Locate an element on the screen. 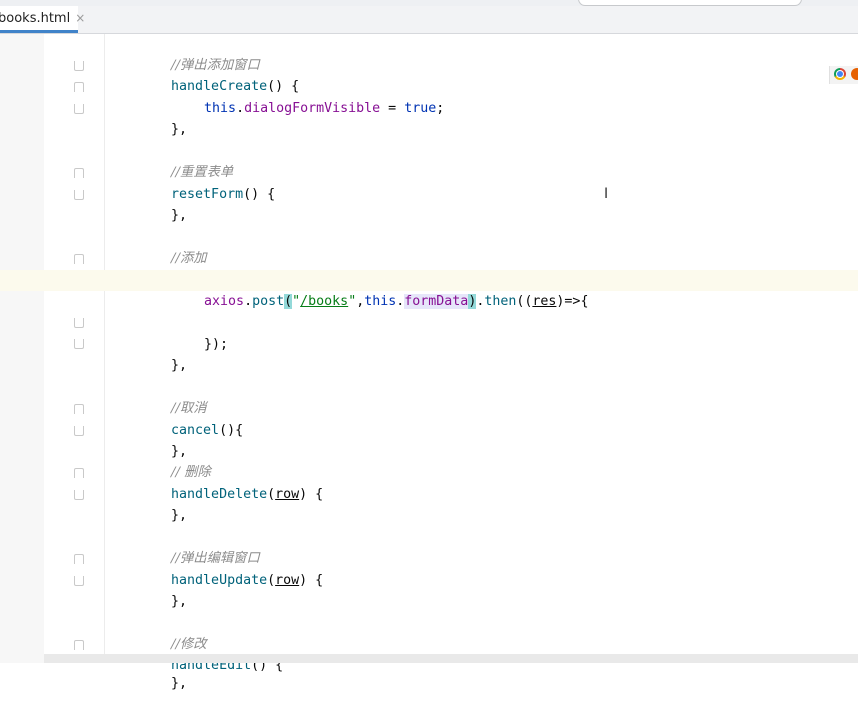 Image resolution: width=858 pixels, height=715 pixels. code-text: (){ is located at coordinates (231, 430).